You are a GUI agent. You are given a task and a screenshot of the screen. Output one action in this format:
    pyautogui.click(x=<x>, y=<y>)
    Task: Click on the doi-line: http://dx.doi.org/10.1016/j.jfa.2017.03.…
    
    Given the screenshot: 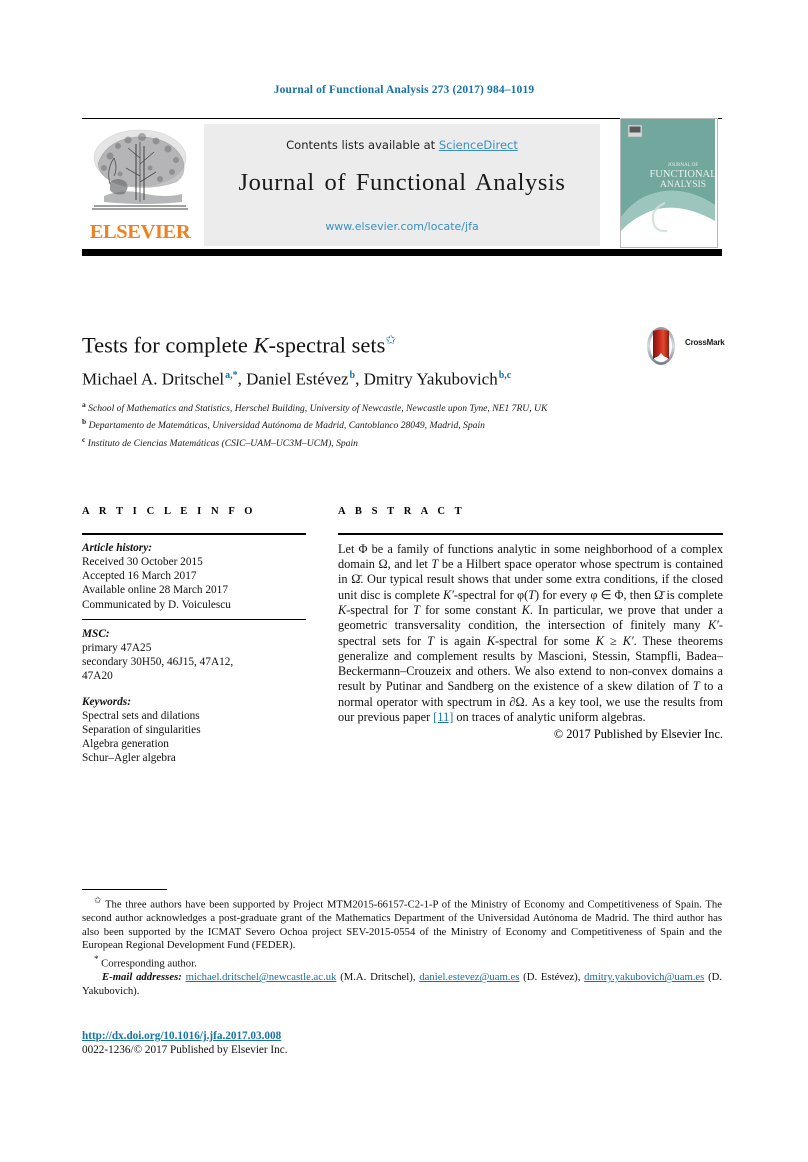 What is the action you would take?
    pyautogui.click(x=402, y=1036)
    